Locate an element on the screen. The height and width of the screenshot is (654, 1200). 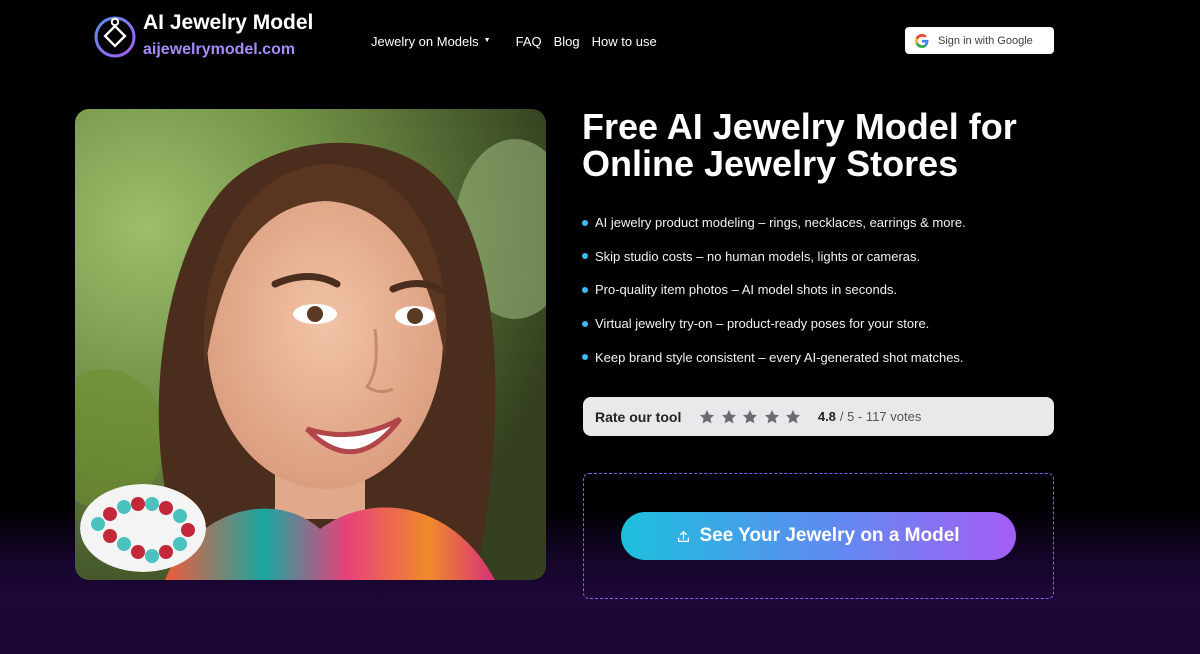
nav-faq: FAQ is located at coordinates (529, 41).